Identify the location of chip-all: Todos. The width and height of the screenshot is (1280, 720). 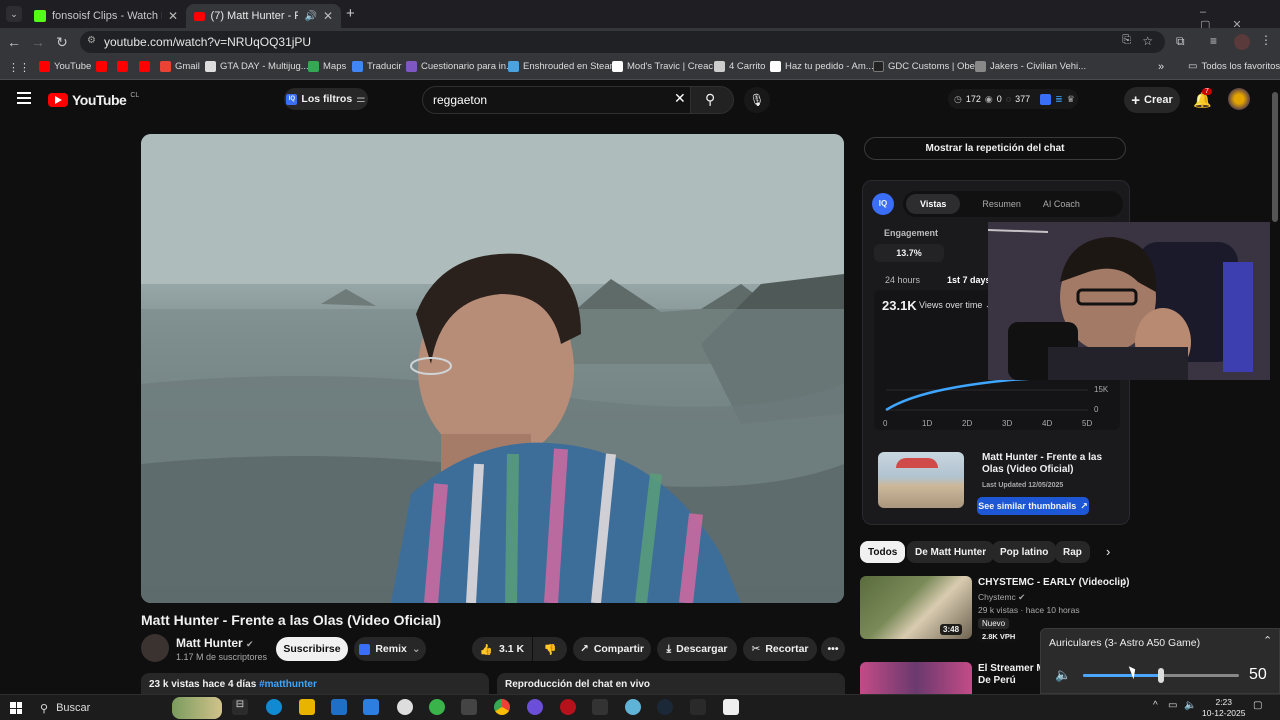
(883, 552).